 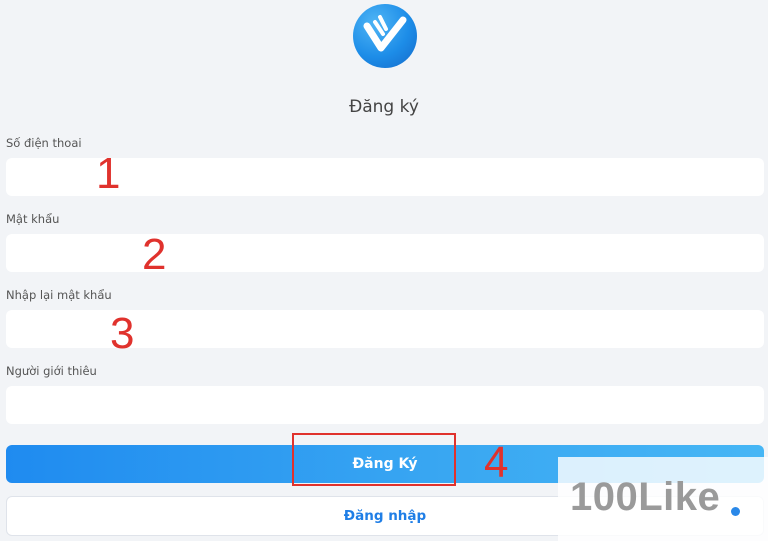 What do you see at coordinates (122, 333) in the screenshot?
I see `annotation-3: 3` at bounding box center [122, 333].